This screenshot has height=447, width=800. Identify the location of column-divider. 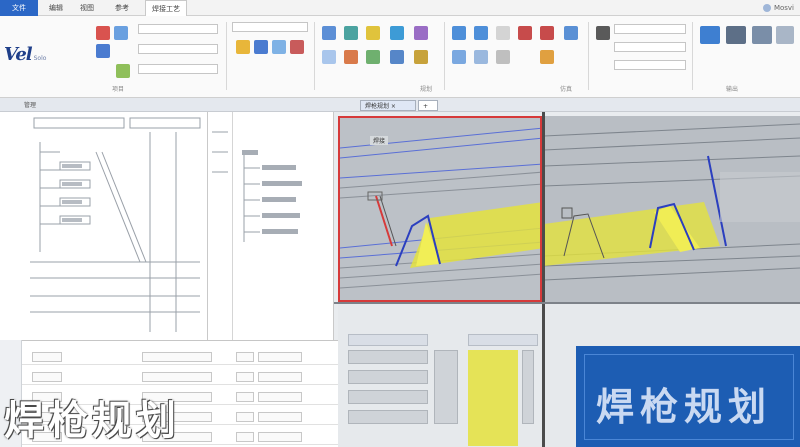
(232, 226).